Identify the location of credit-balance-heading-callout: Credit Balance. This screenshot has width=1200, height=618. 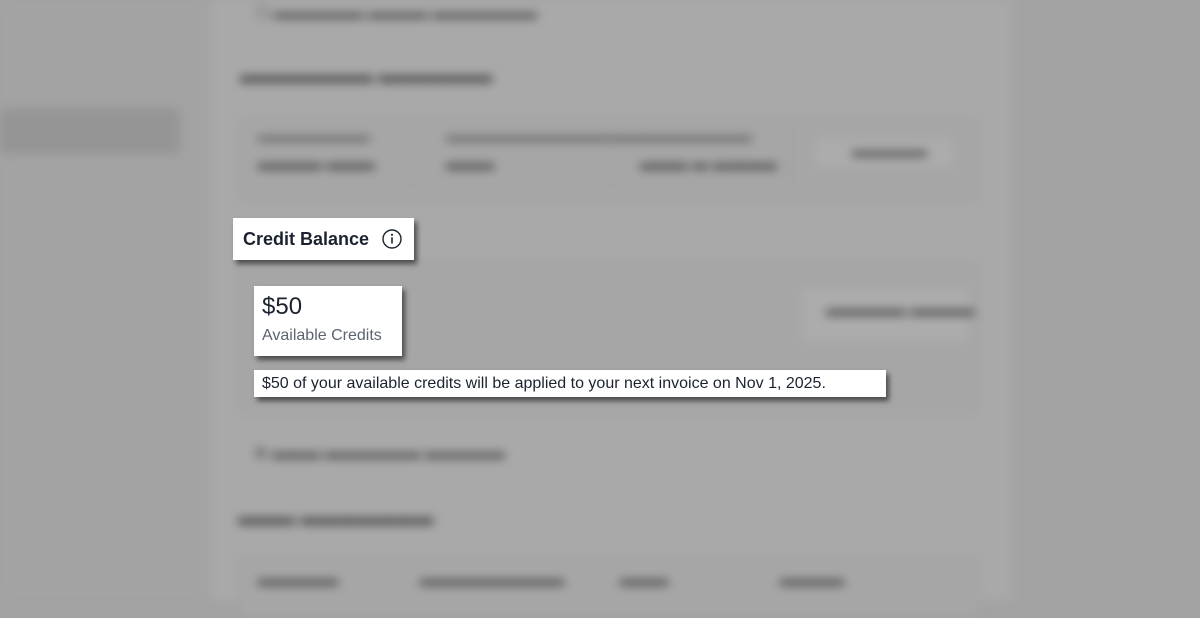
(323, 239).